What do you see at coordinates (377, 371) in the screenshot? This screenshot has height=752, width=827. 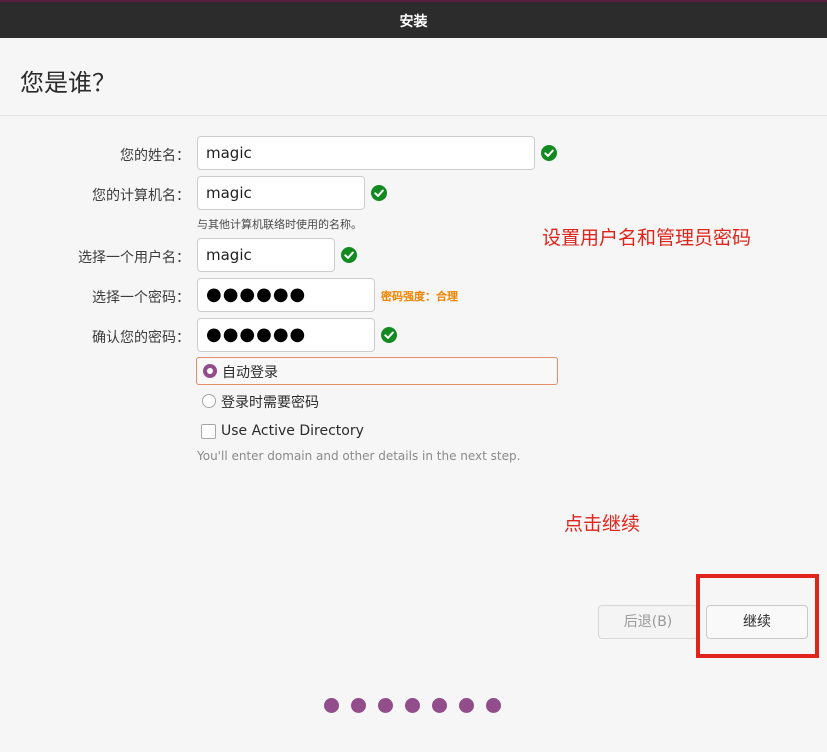 I see `auto-login-option: 自动登录` at bounding box center [377, 371].